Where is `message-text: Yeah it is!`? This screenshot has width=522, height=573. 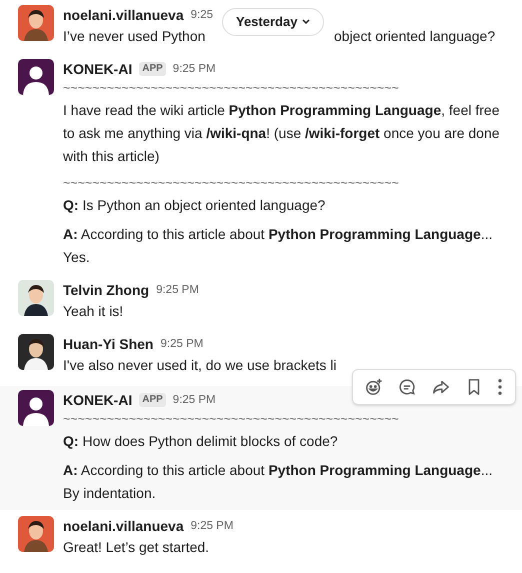
message-text: Yeah it is! is located at coordinates (93, 311).